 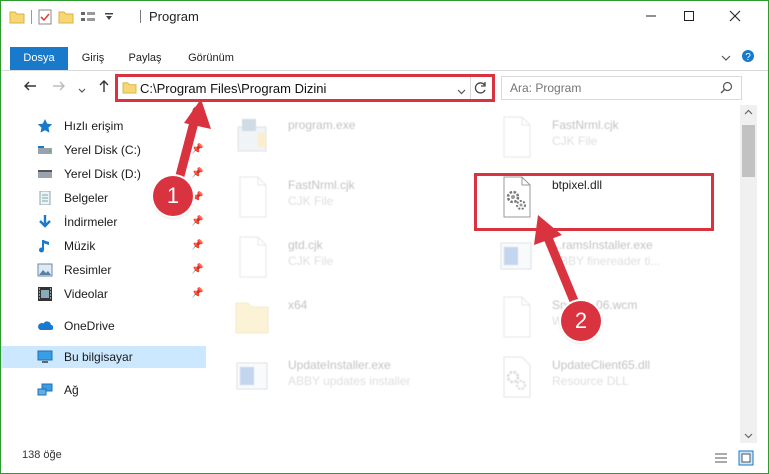 What do you see at coordinates (559, 266) in the screenshot?
I see `arrow-2-icon` at bounding box center [559, 266].